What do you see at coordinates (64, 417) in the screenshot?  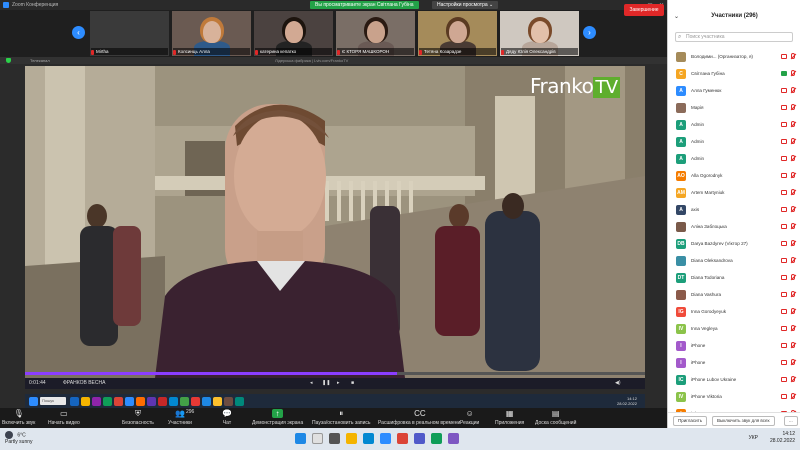 I see `toolbar-начать-видео-button: ▭ Начать видео` at bounding box center [64, 417].